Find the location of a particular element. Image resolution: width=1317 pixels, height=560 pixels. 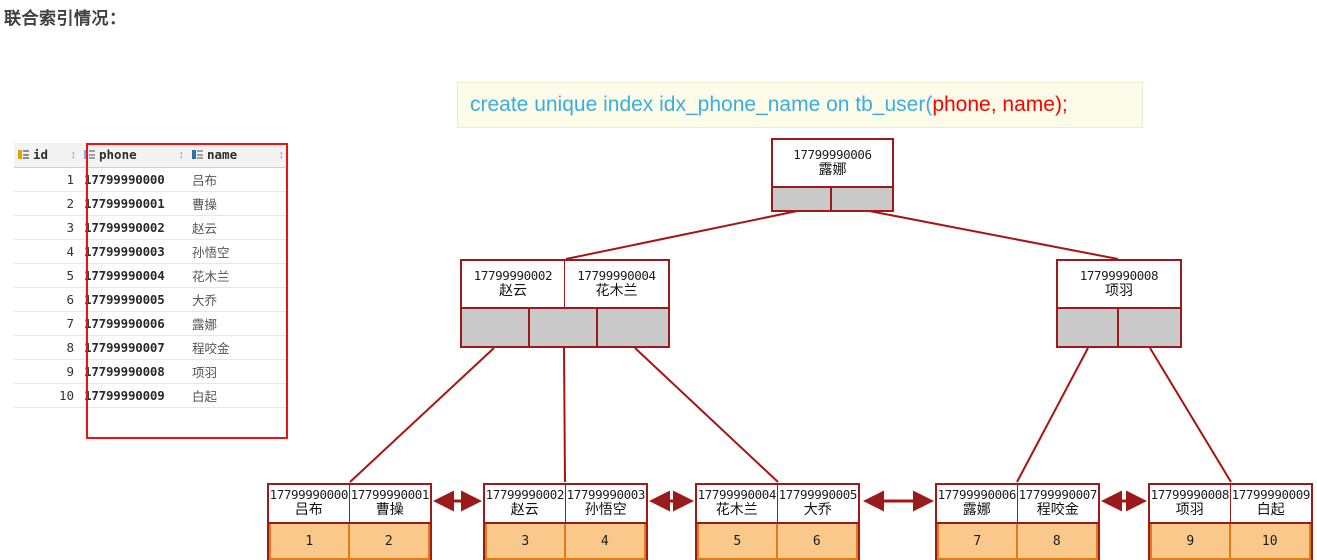

leaf-key-phone: 17799990009 is located at coordinates (1271, 494).